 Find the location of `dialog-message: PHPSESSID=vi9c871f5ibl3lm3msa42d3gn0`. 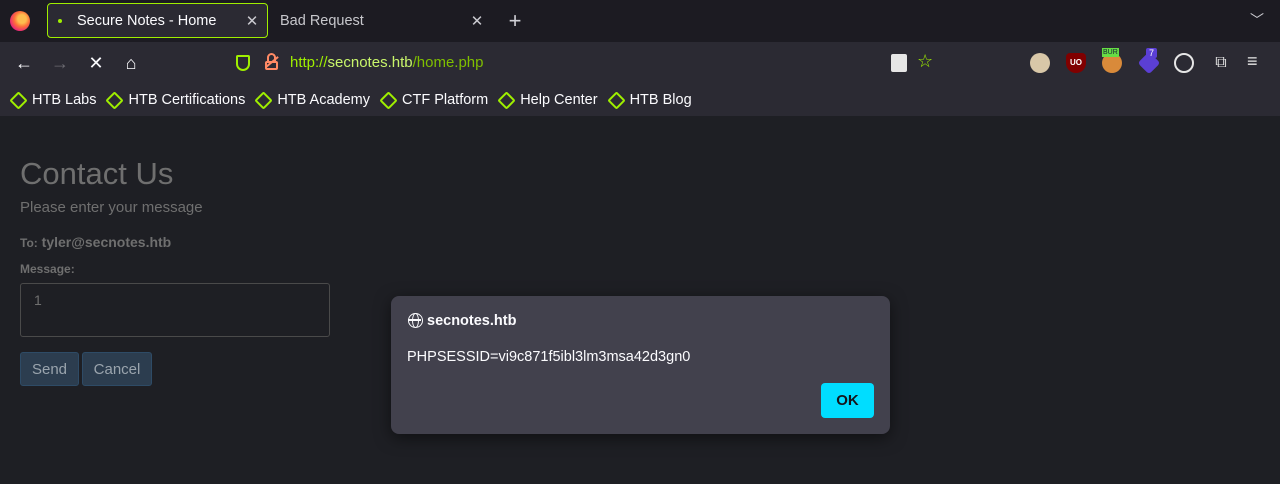

dialog-message: PHPSESSID=vi9c871f5ibl3lm3msa42d3gn0 is located at coordinates (549, 357).